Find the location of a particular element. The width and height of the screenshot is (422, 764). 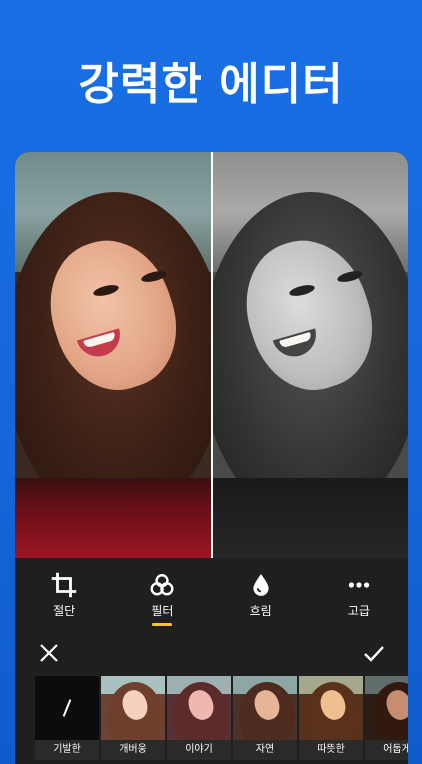

filter-item: 어둡게 is located at coordinates (386, 718).